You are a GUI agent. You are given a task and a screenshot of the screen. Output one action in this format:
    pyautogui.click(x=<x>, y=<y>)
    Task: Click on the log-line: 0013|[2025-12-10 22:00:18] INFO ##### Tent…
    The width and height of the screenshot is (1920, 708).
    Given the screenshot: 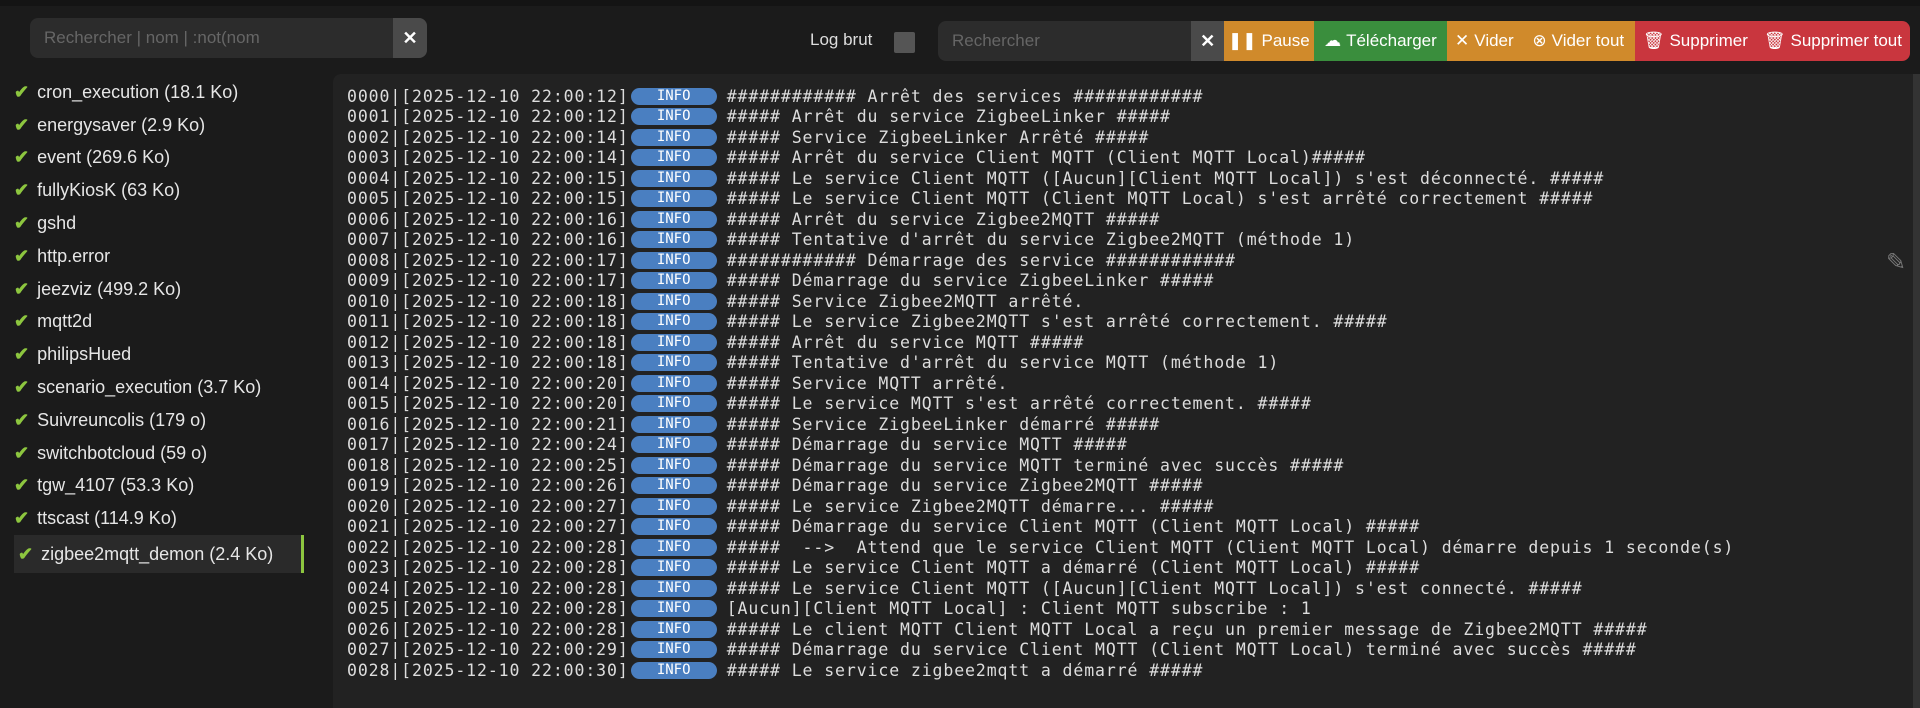 What is the action you would take?
    pyautogui.click(x=1133, y=363)
    